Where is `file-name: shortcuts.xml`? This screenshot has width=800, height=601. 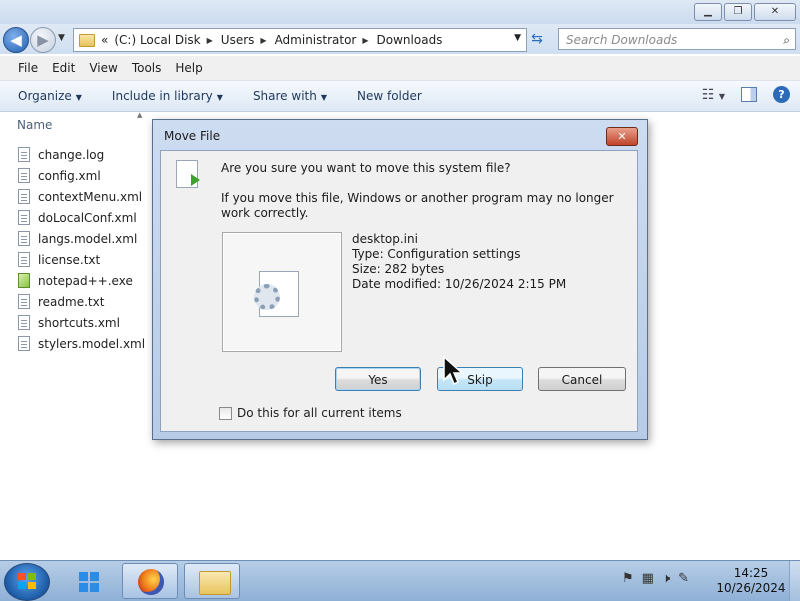
file-name: shortcuts.xml is located at coordinates (79, 322).